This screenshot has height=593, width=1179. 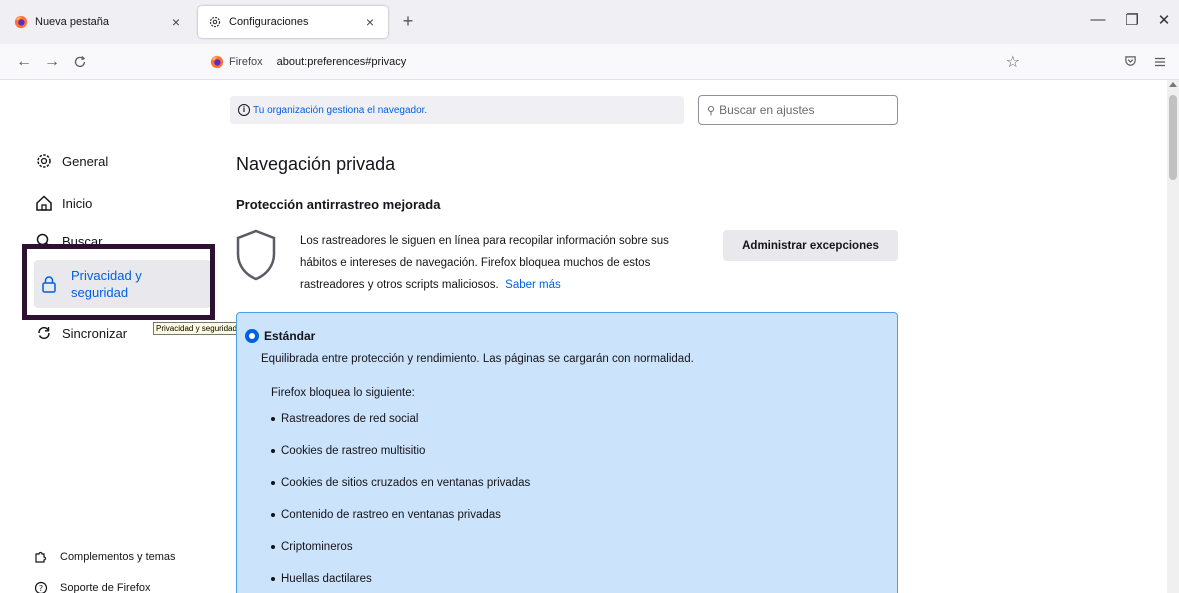 What do you see at coordinates (105, 587) in the screenshot?
I see `sidebar-footer-label: Soporte de Firefox` at bounding box center [105, 587].